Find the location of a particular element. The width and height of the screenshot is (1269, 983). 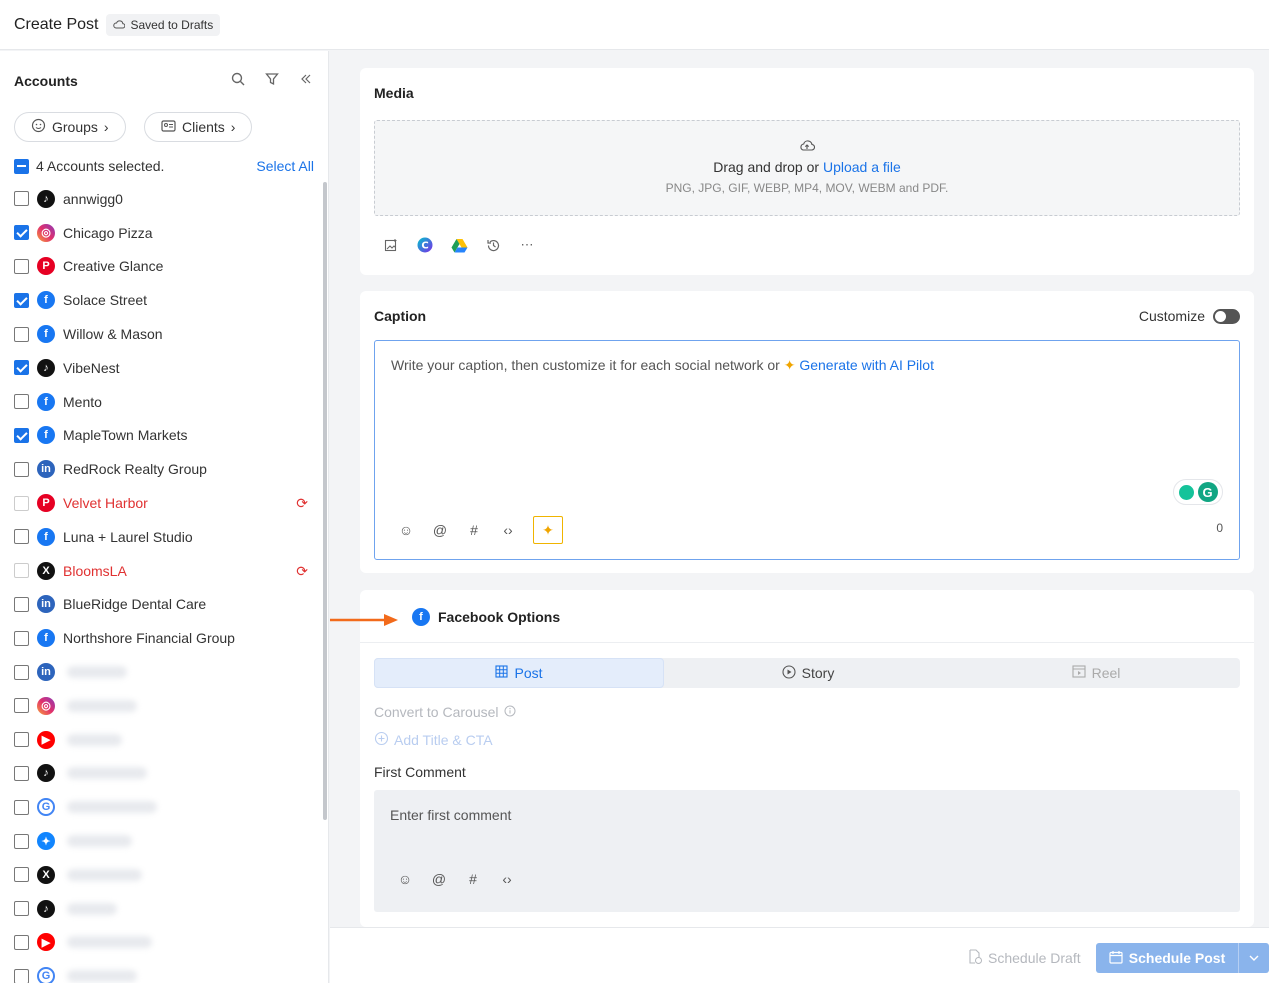

customize-toggle is located at coordinates (1226, 316).